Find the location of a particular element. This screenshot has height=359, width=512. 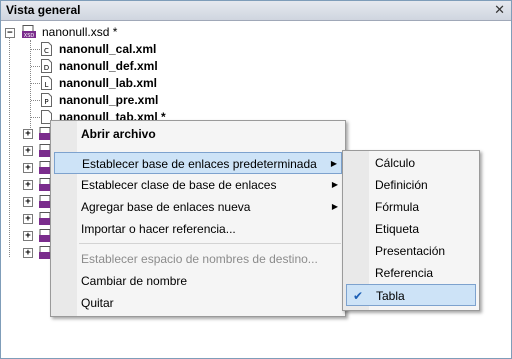

xml-file-icon: L is located at coordinates (46, 83).